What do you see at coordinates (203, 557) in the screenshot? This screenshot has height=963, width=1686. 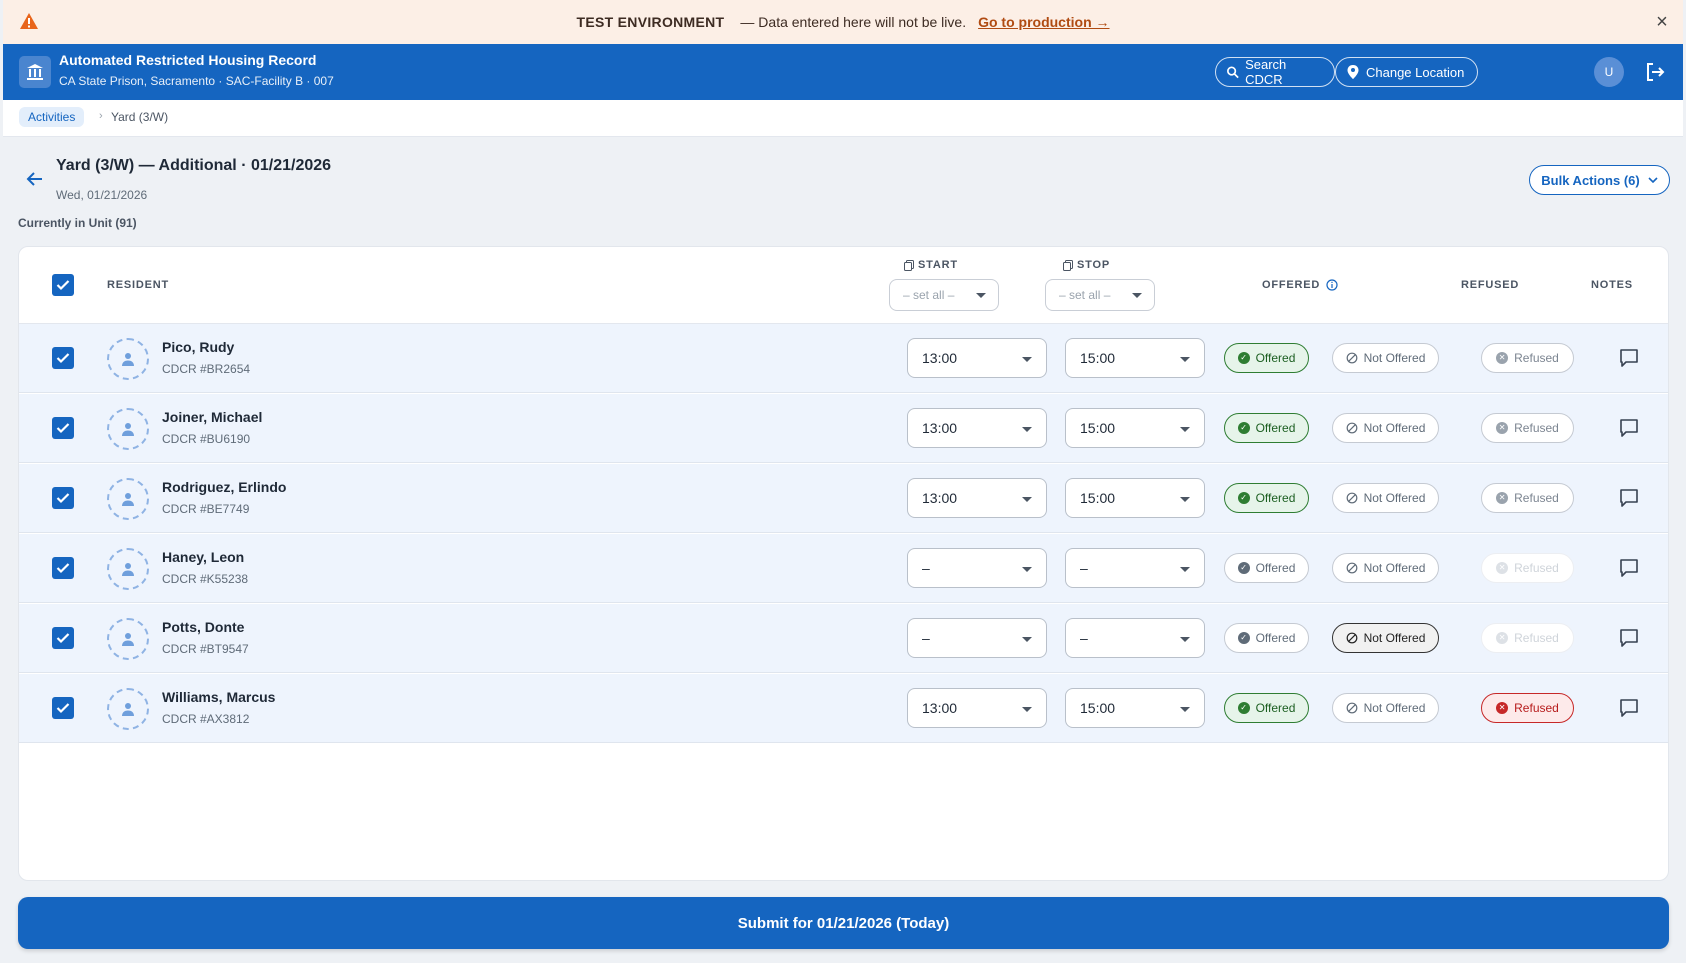 I see `resident-name: Haney, Leon` at bounding box center [203, 557].